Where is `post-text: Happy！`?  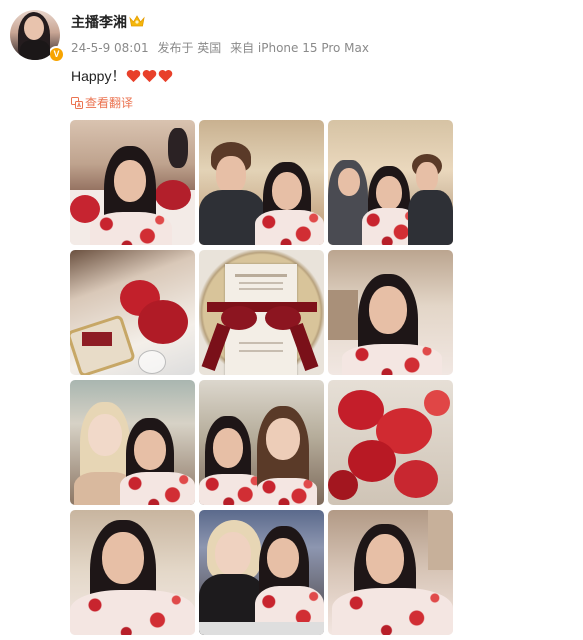 post-text: Happy！ is located at coordinates (122, 76).